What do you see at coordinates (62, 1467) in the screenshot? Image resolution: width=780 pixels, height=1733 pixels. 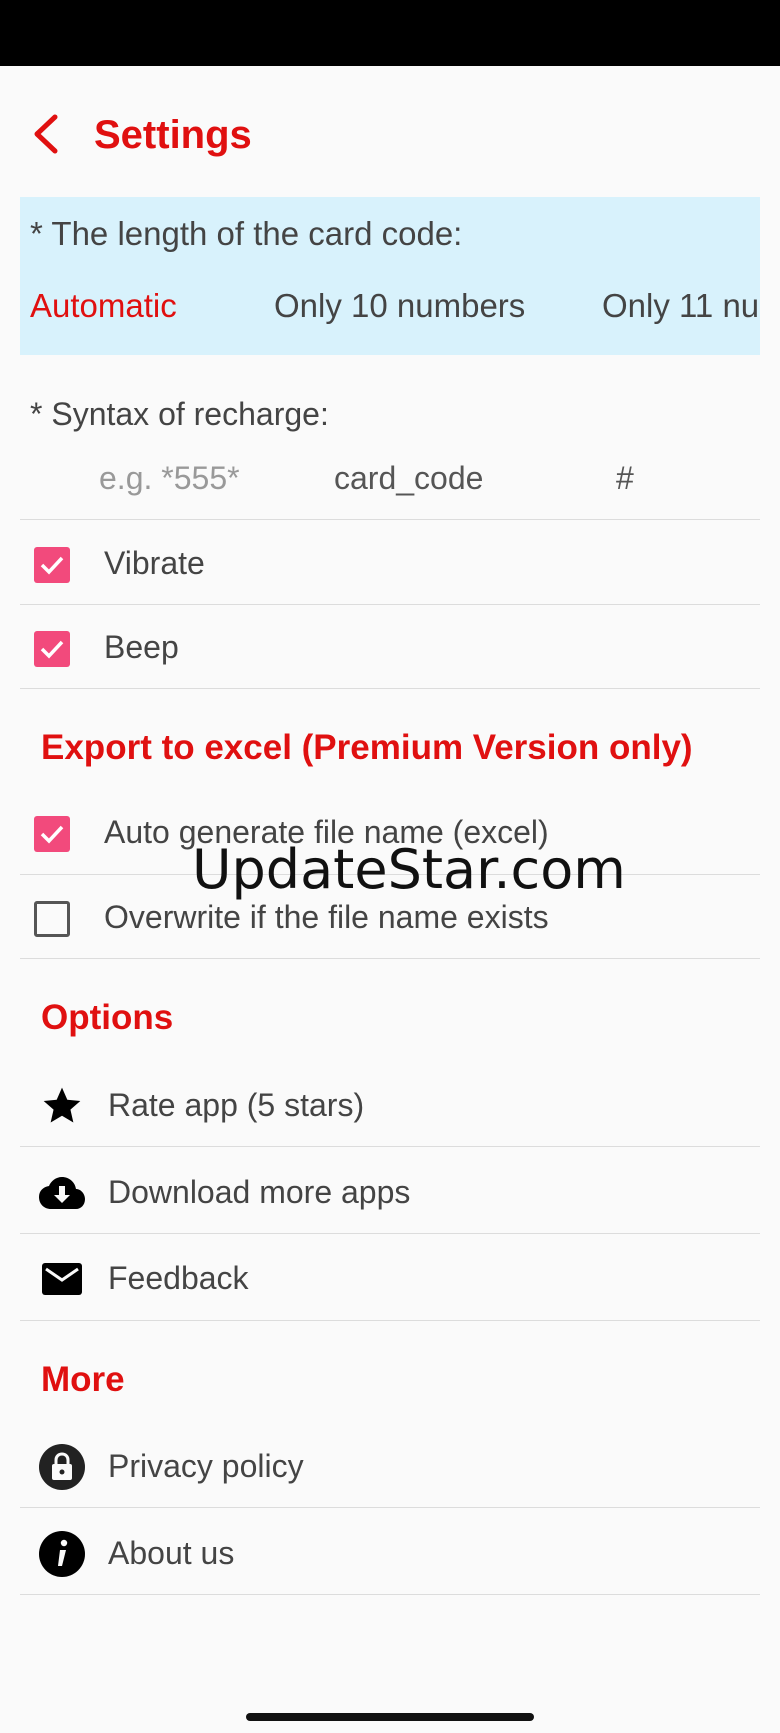 I see `lock-icon` at bounding box center [62, 1467].